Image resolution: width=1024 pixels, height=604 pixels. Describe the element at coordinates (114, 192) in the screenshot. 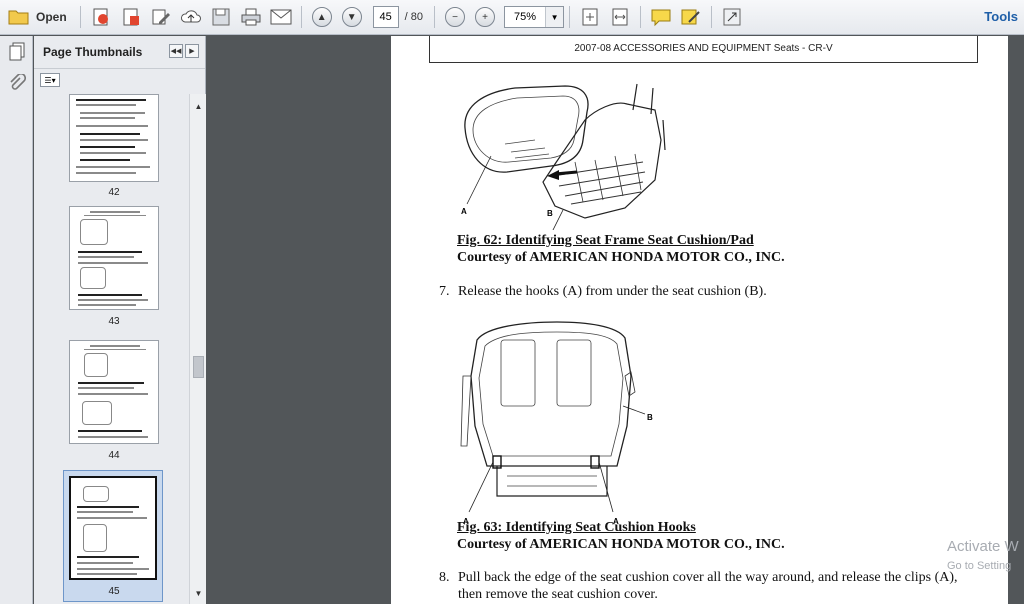

I see `thumbnail-page-number: 42` at that location.